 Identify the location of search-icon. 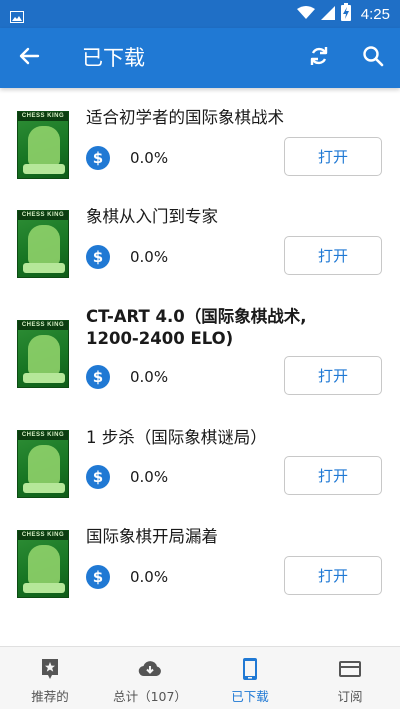
(373, 58).